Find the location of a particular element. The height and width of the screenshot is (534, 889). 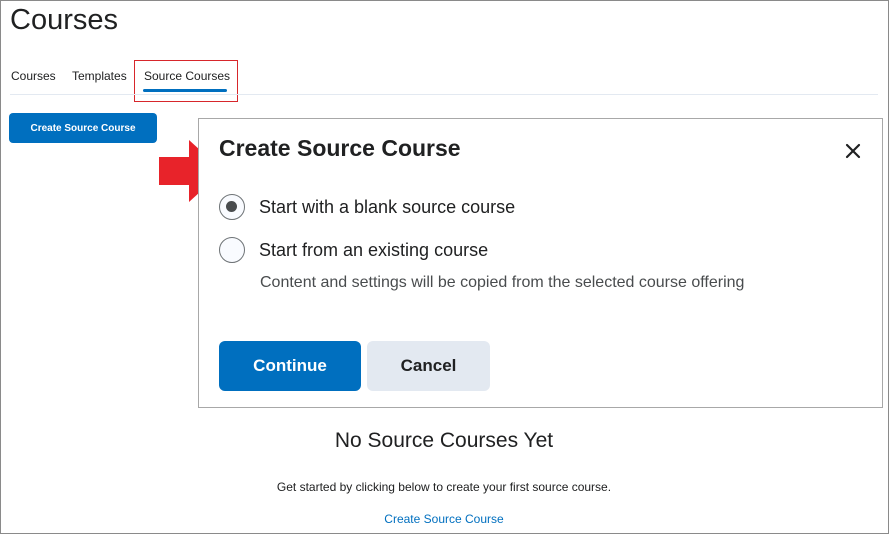

continue-button: Continue is located at coordinates (290, 366).